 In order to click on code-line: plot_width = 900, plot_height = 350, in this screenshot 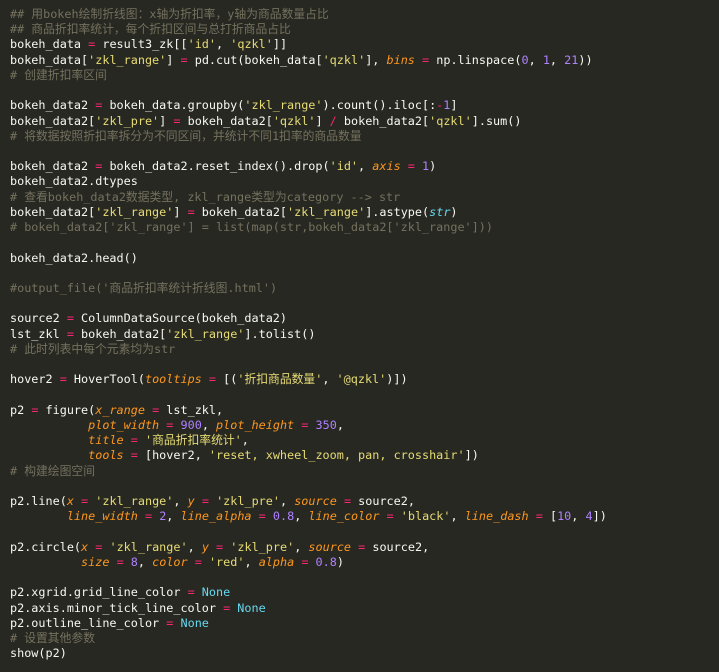, I will do `click(364, 425)`.